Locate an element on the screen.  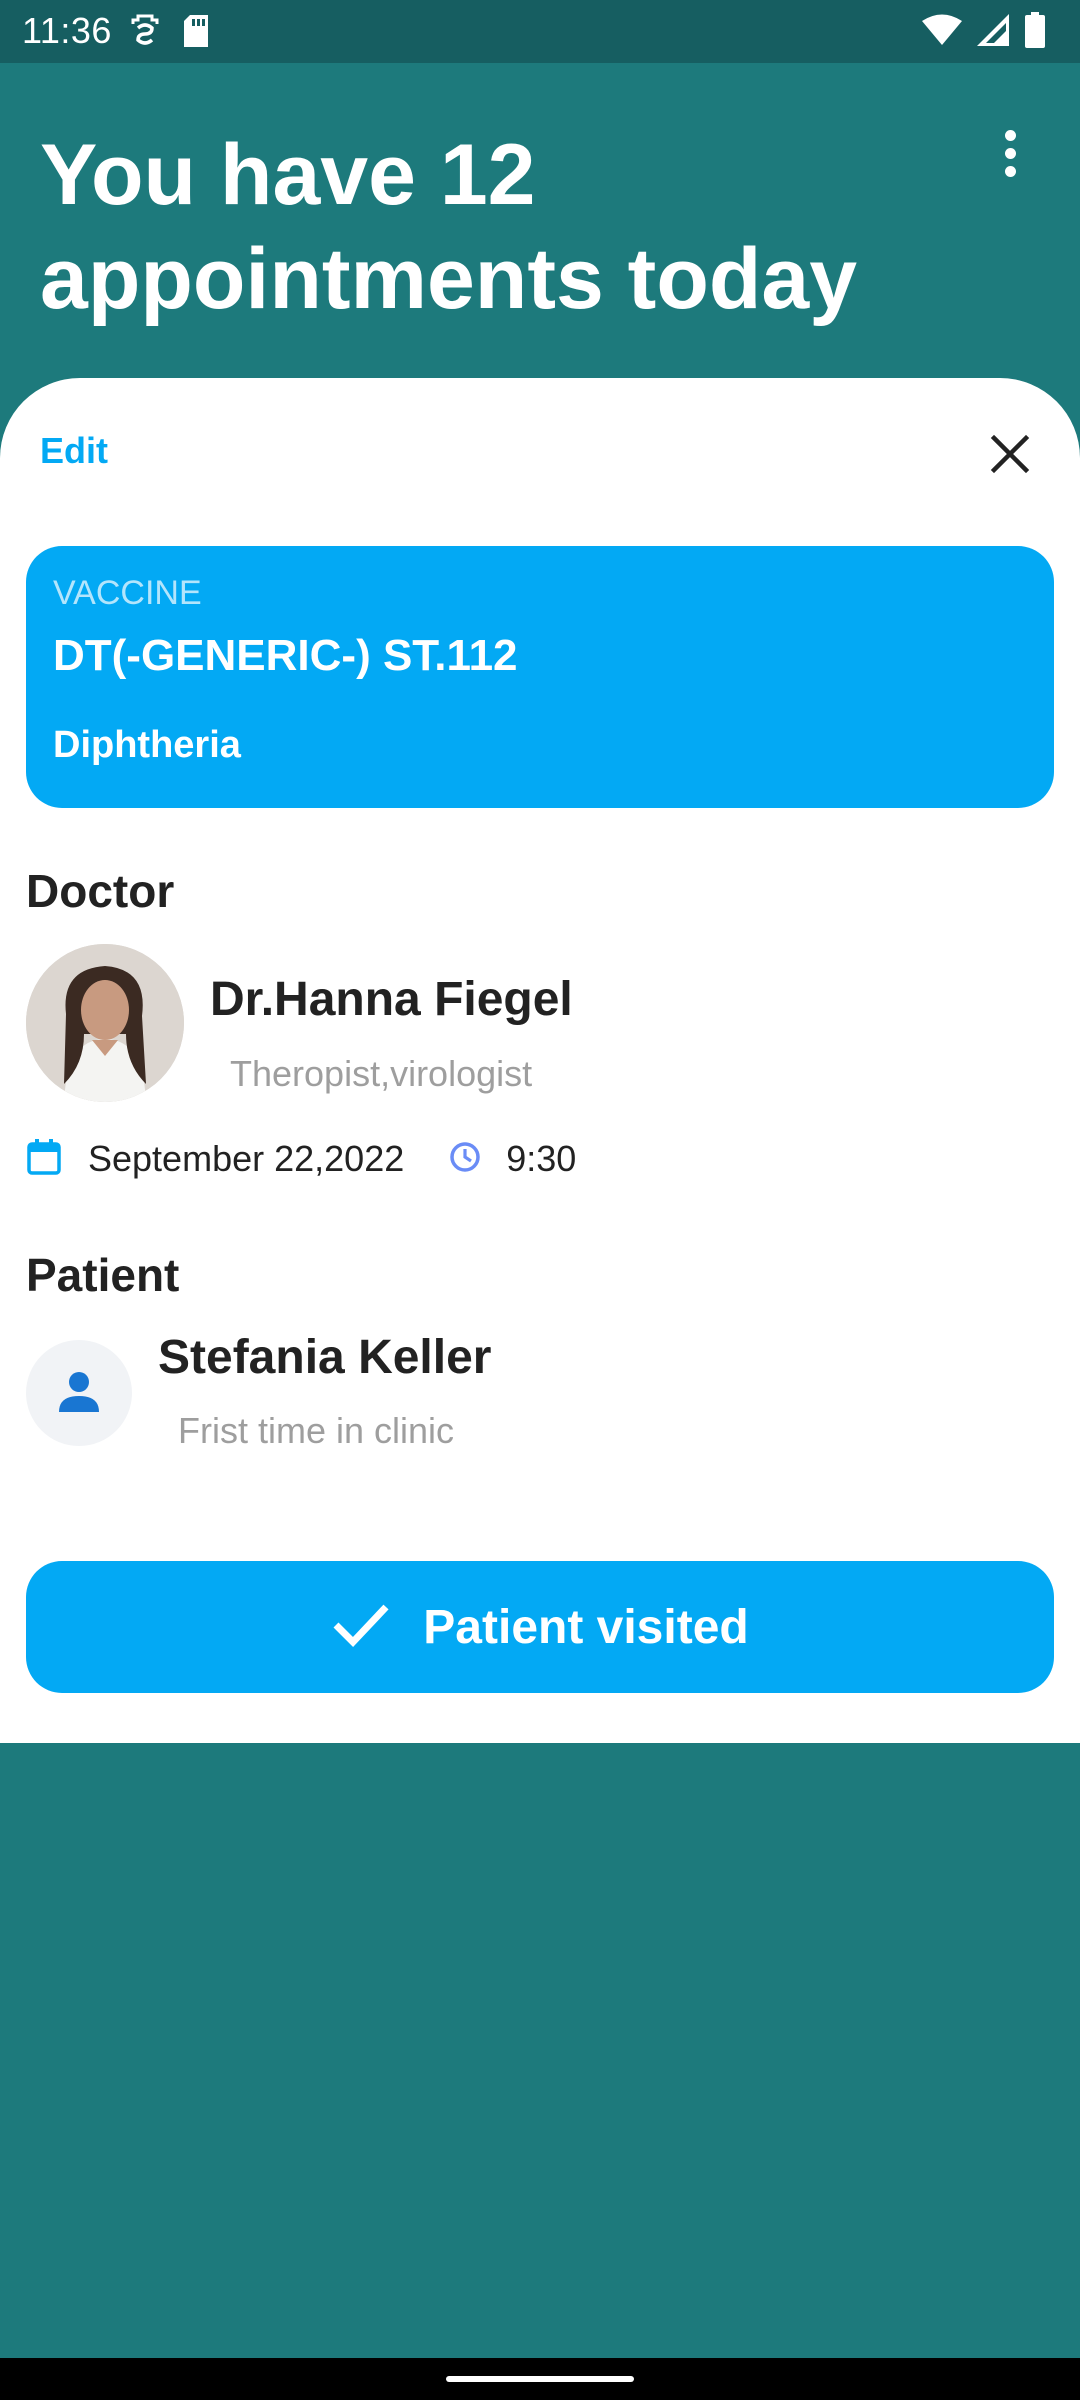
appointment-time: 9:30 is located at coordinates (541, 1158).